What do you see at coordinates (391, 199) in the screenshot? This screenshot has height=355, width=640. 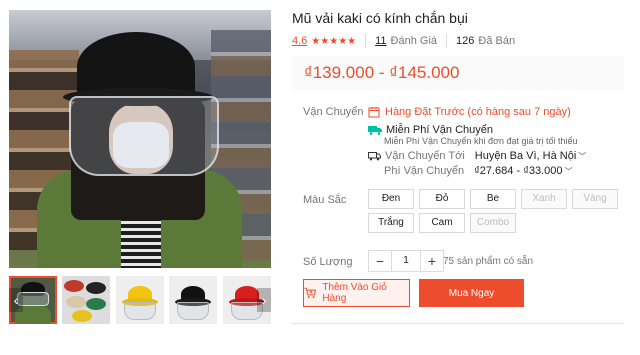 I see `color-option-den: Đen` at bounding box center [391, 199].